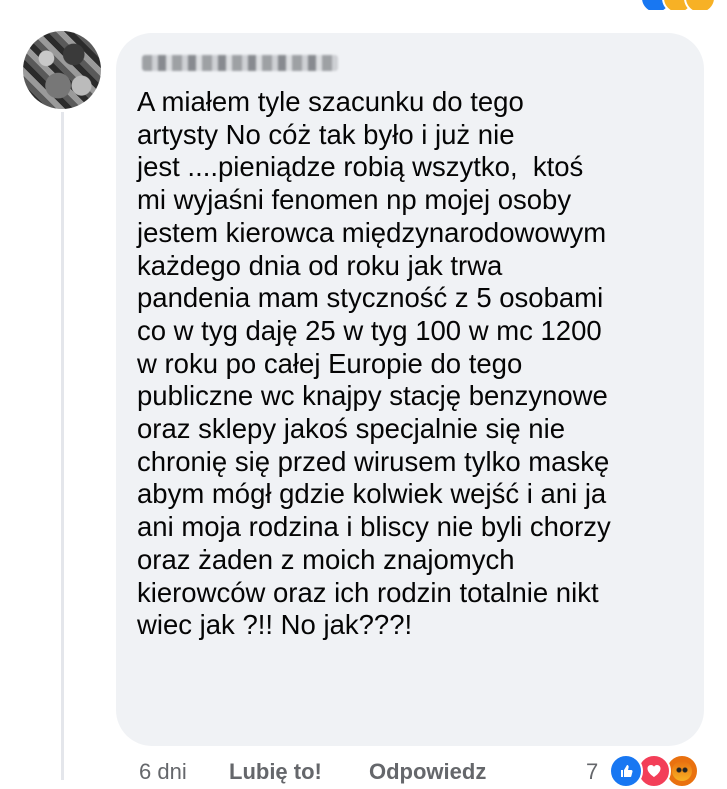 Image resolution: width=727 pixels, height=789 pixels. What do you see at coordinates (370, 298) in the screenshot?
I see `comment-line: pandenia mam styczność z 5 osobami` at bounding box center [370, 298].